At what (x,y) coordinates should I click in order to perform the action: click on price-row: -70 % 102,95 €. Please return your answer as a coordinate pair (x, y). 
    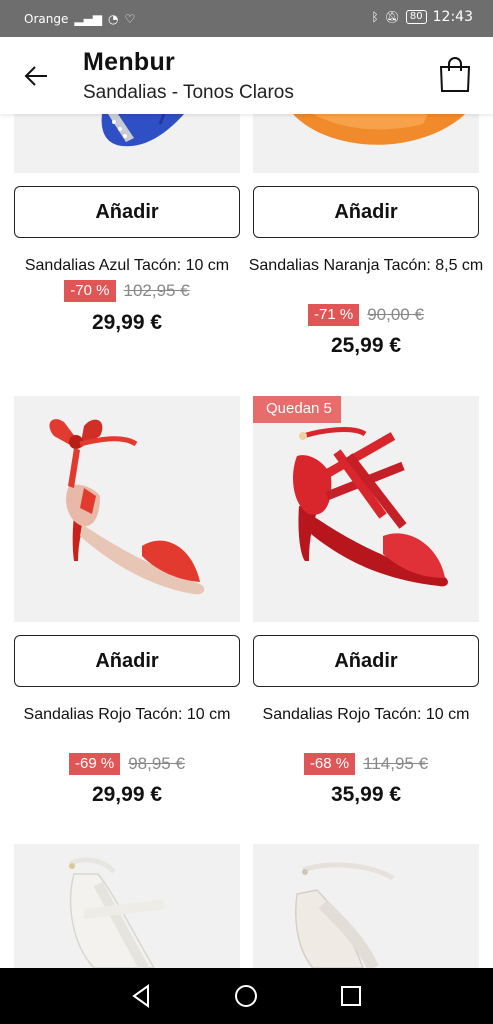
    Looking at the image, I should click on (127, 291).